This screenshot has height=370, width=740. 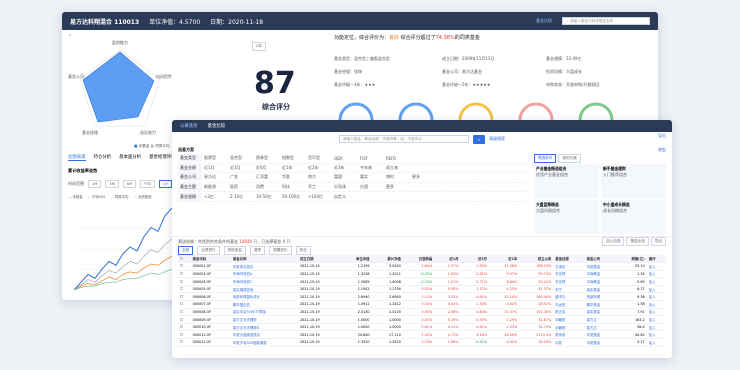 I want to click on collapse-icon: ⌃, so click(x=70, y=37).